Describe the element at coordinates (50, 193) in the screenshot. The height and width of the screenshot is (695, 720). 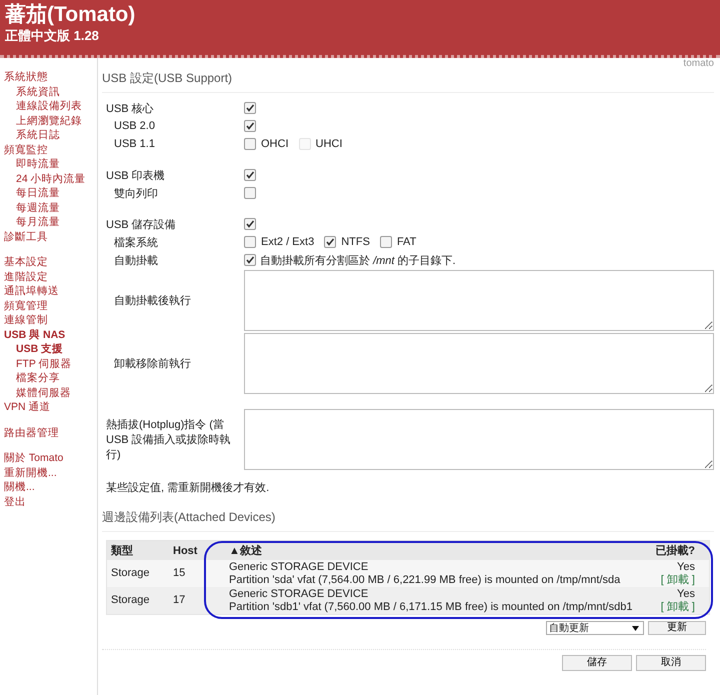
I see `nav-link: 每日流量` at that location.